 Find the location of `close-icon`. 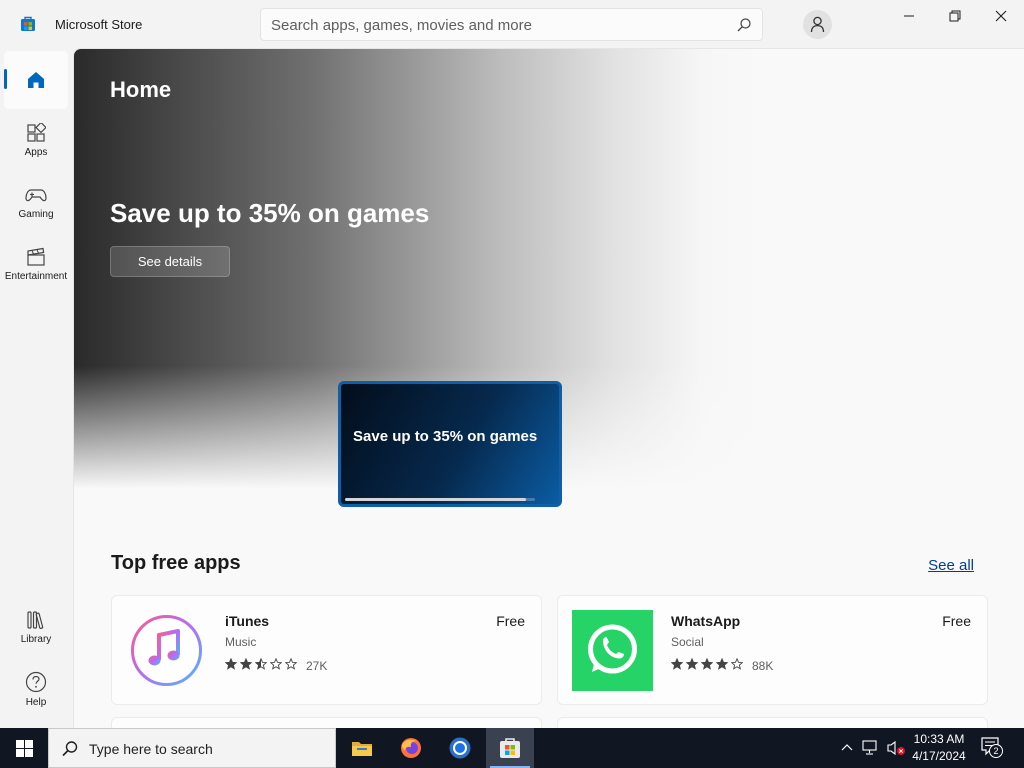

close-icon is located at coordinates (1001, 16).